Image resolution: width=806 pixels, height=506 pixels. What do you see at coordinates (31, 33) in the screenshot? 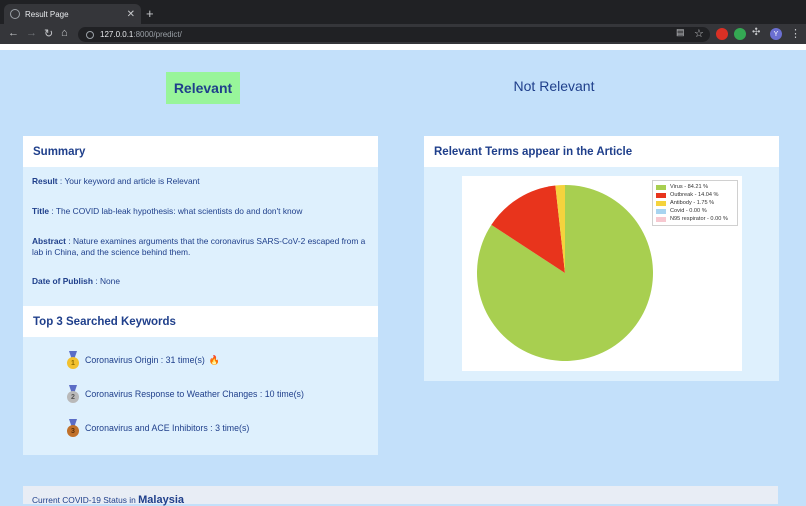
I see `forward-icon: →` at bounding box center [31, 33].